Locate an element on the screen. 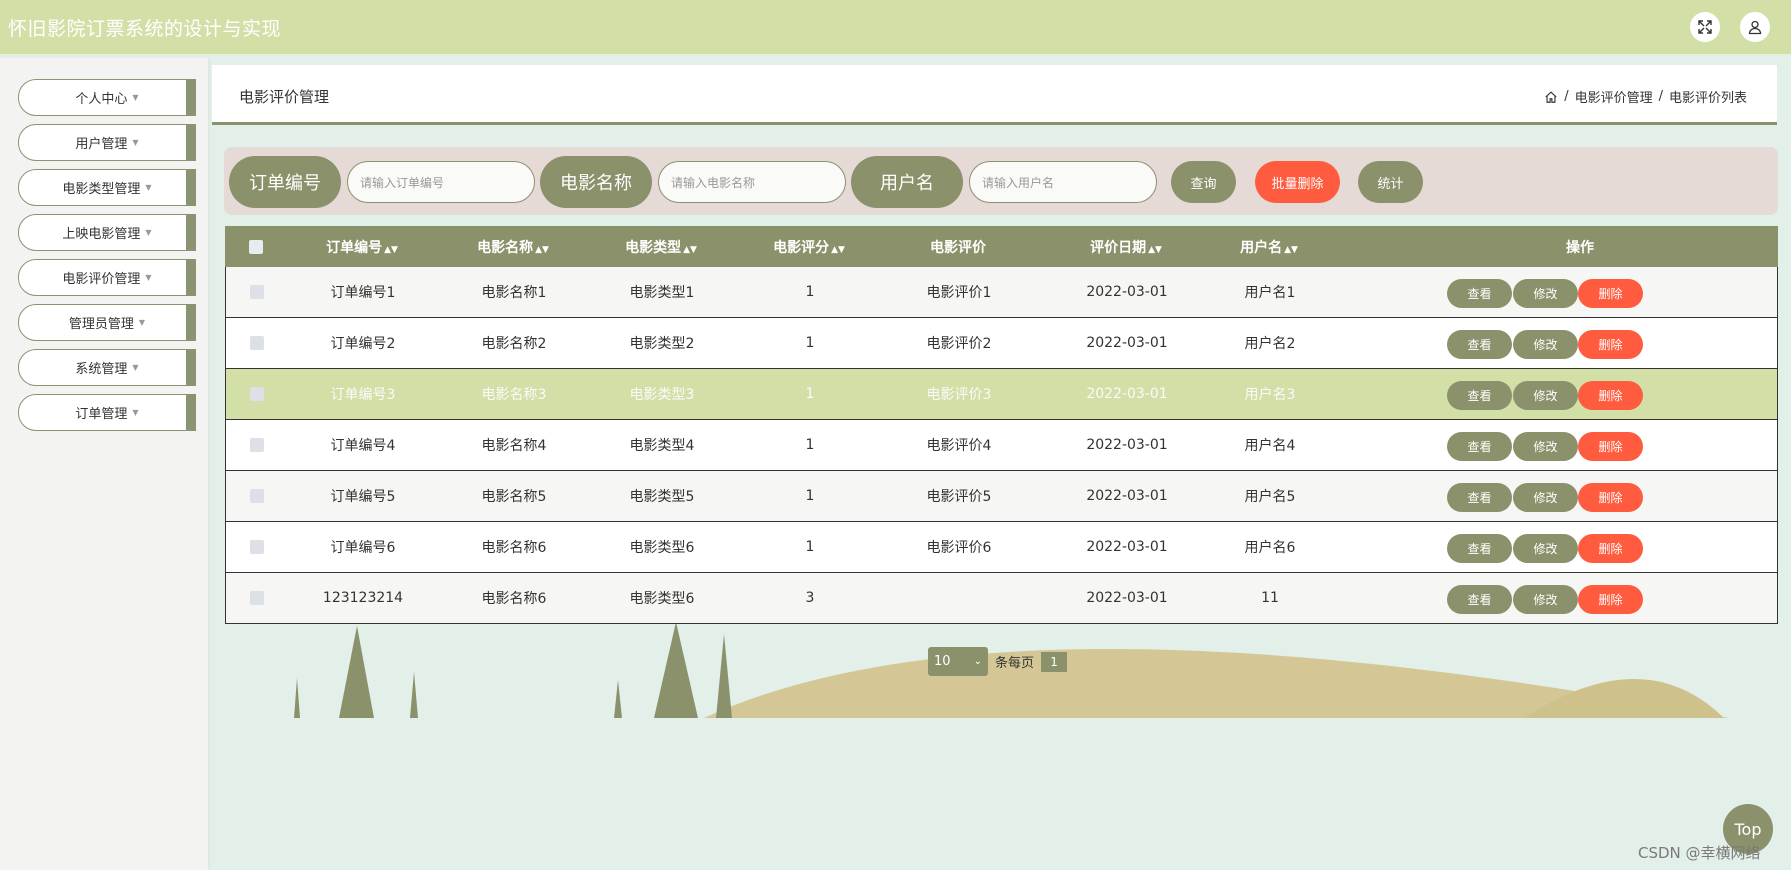  column-header-date: 评价日期 ▲▼ is located at coordinates (1126, 247).